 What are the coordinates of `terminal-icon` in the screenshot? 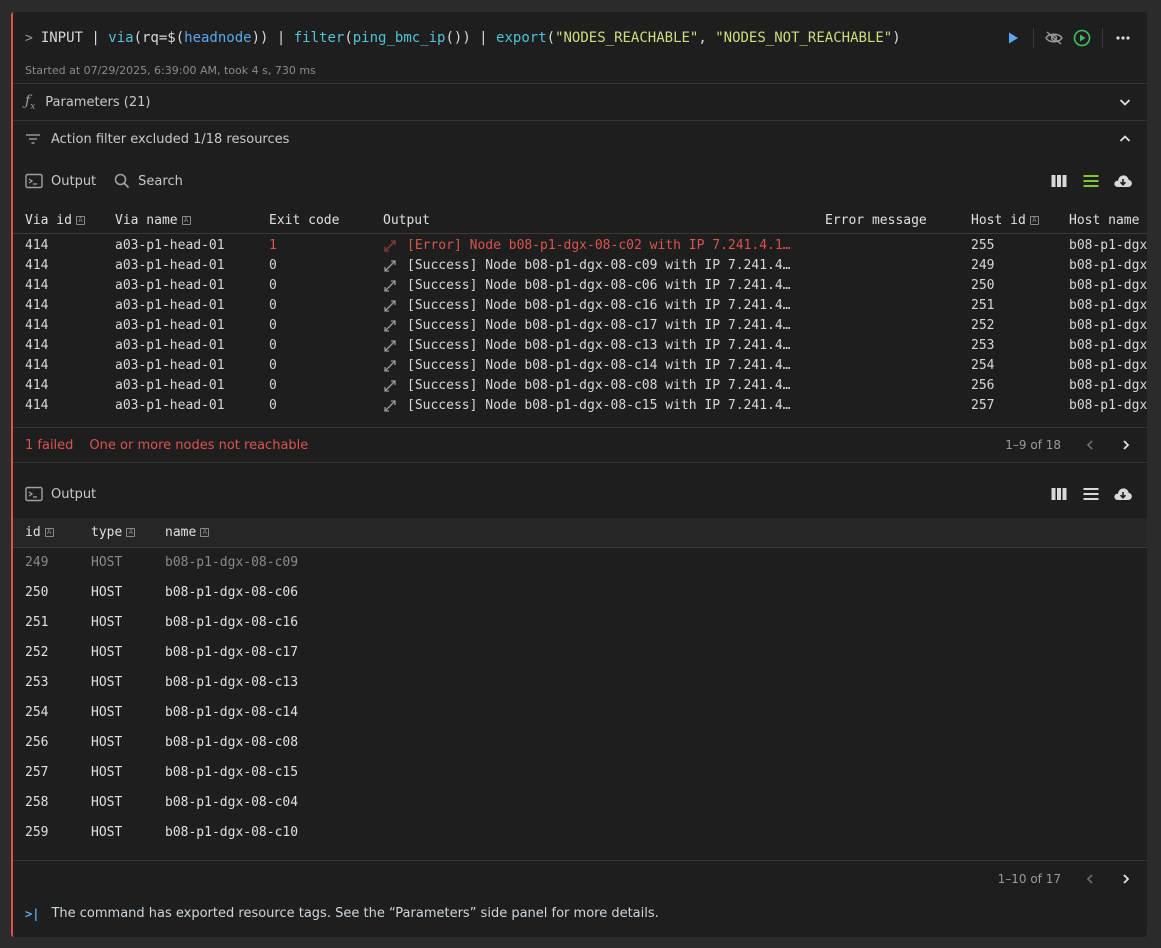 It's located at (34, 181).